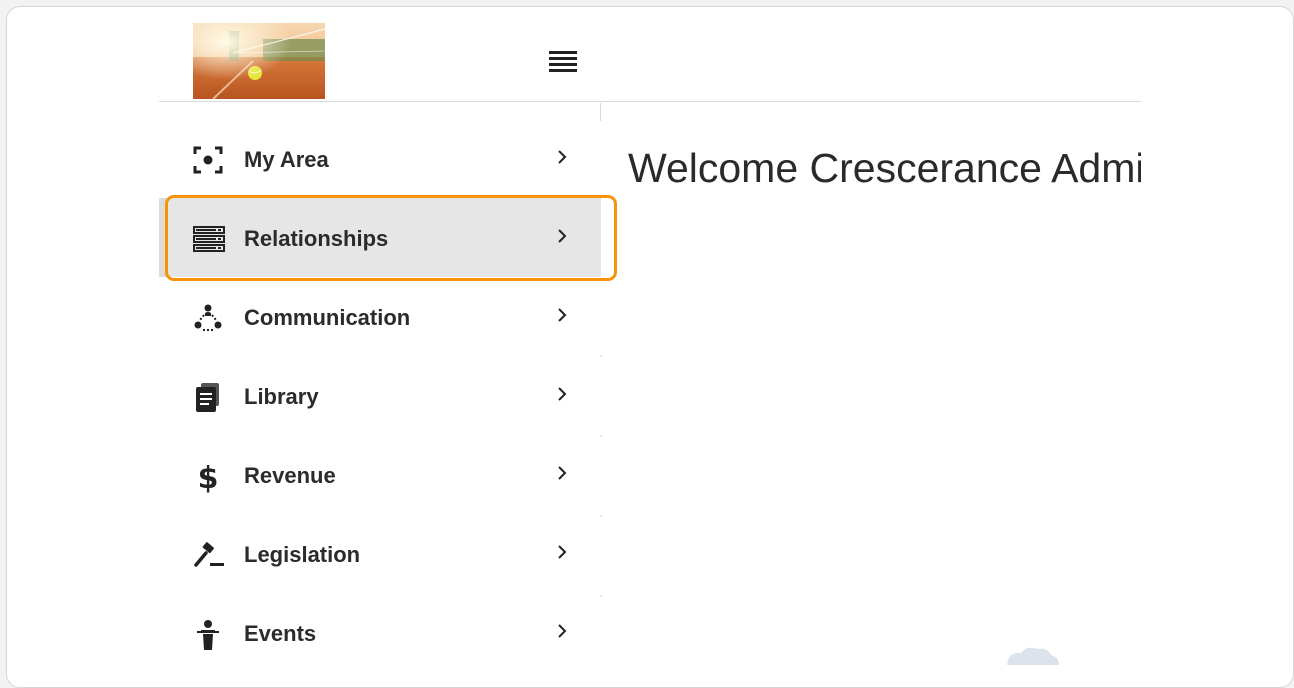  I want to click on speaker-podium-icon, so click(208, 634).